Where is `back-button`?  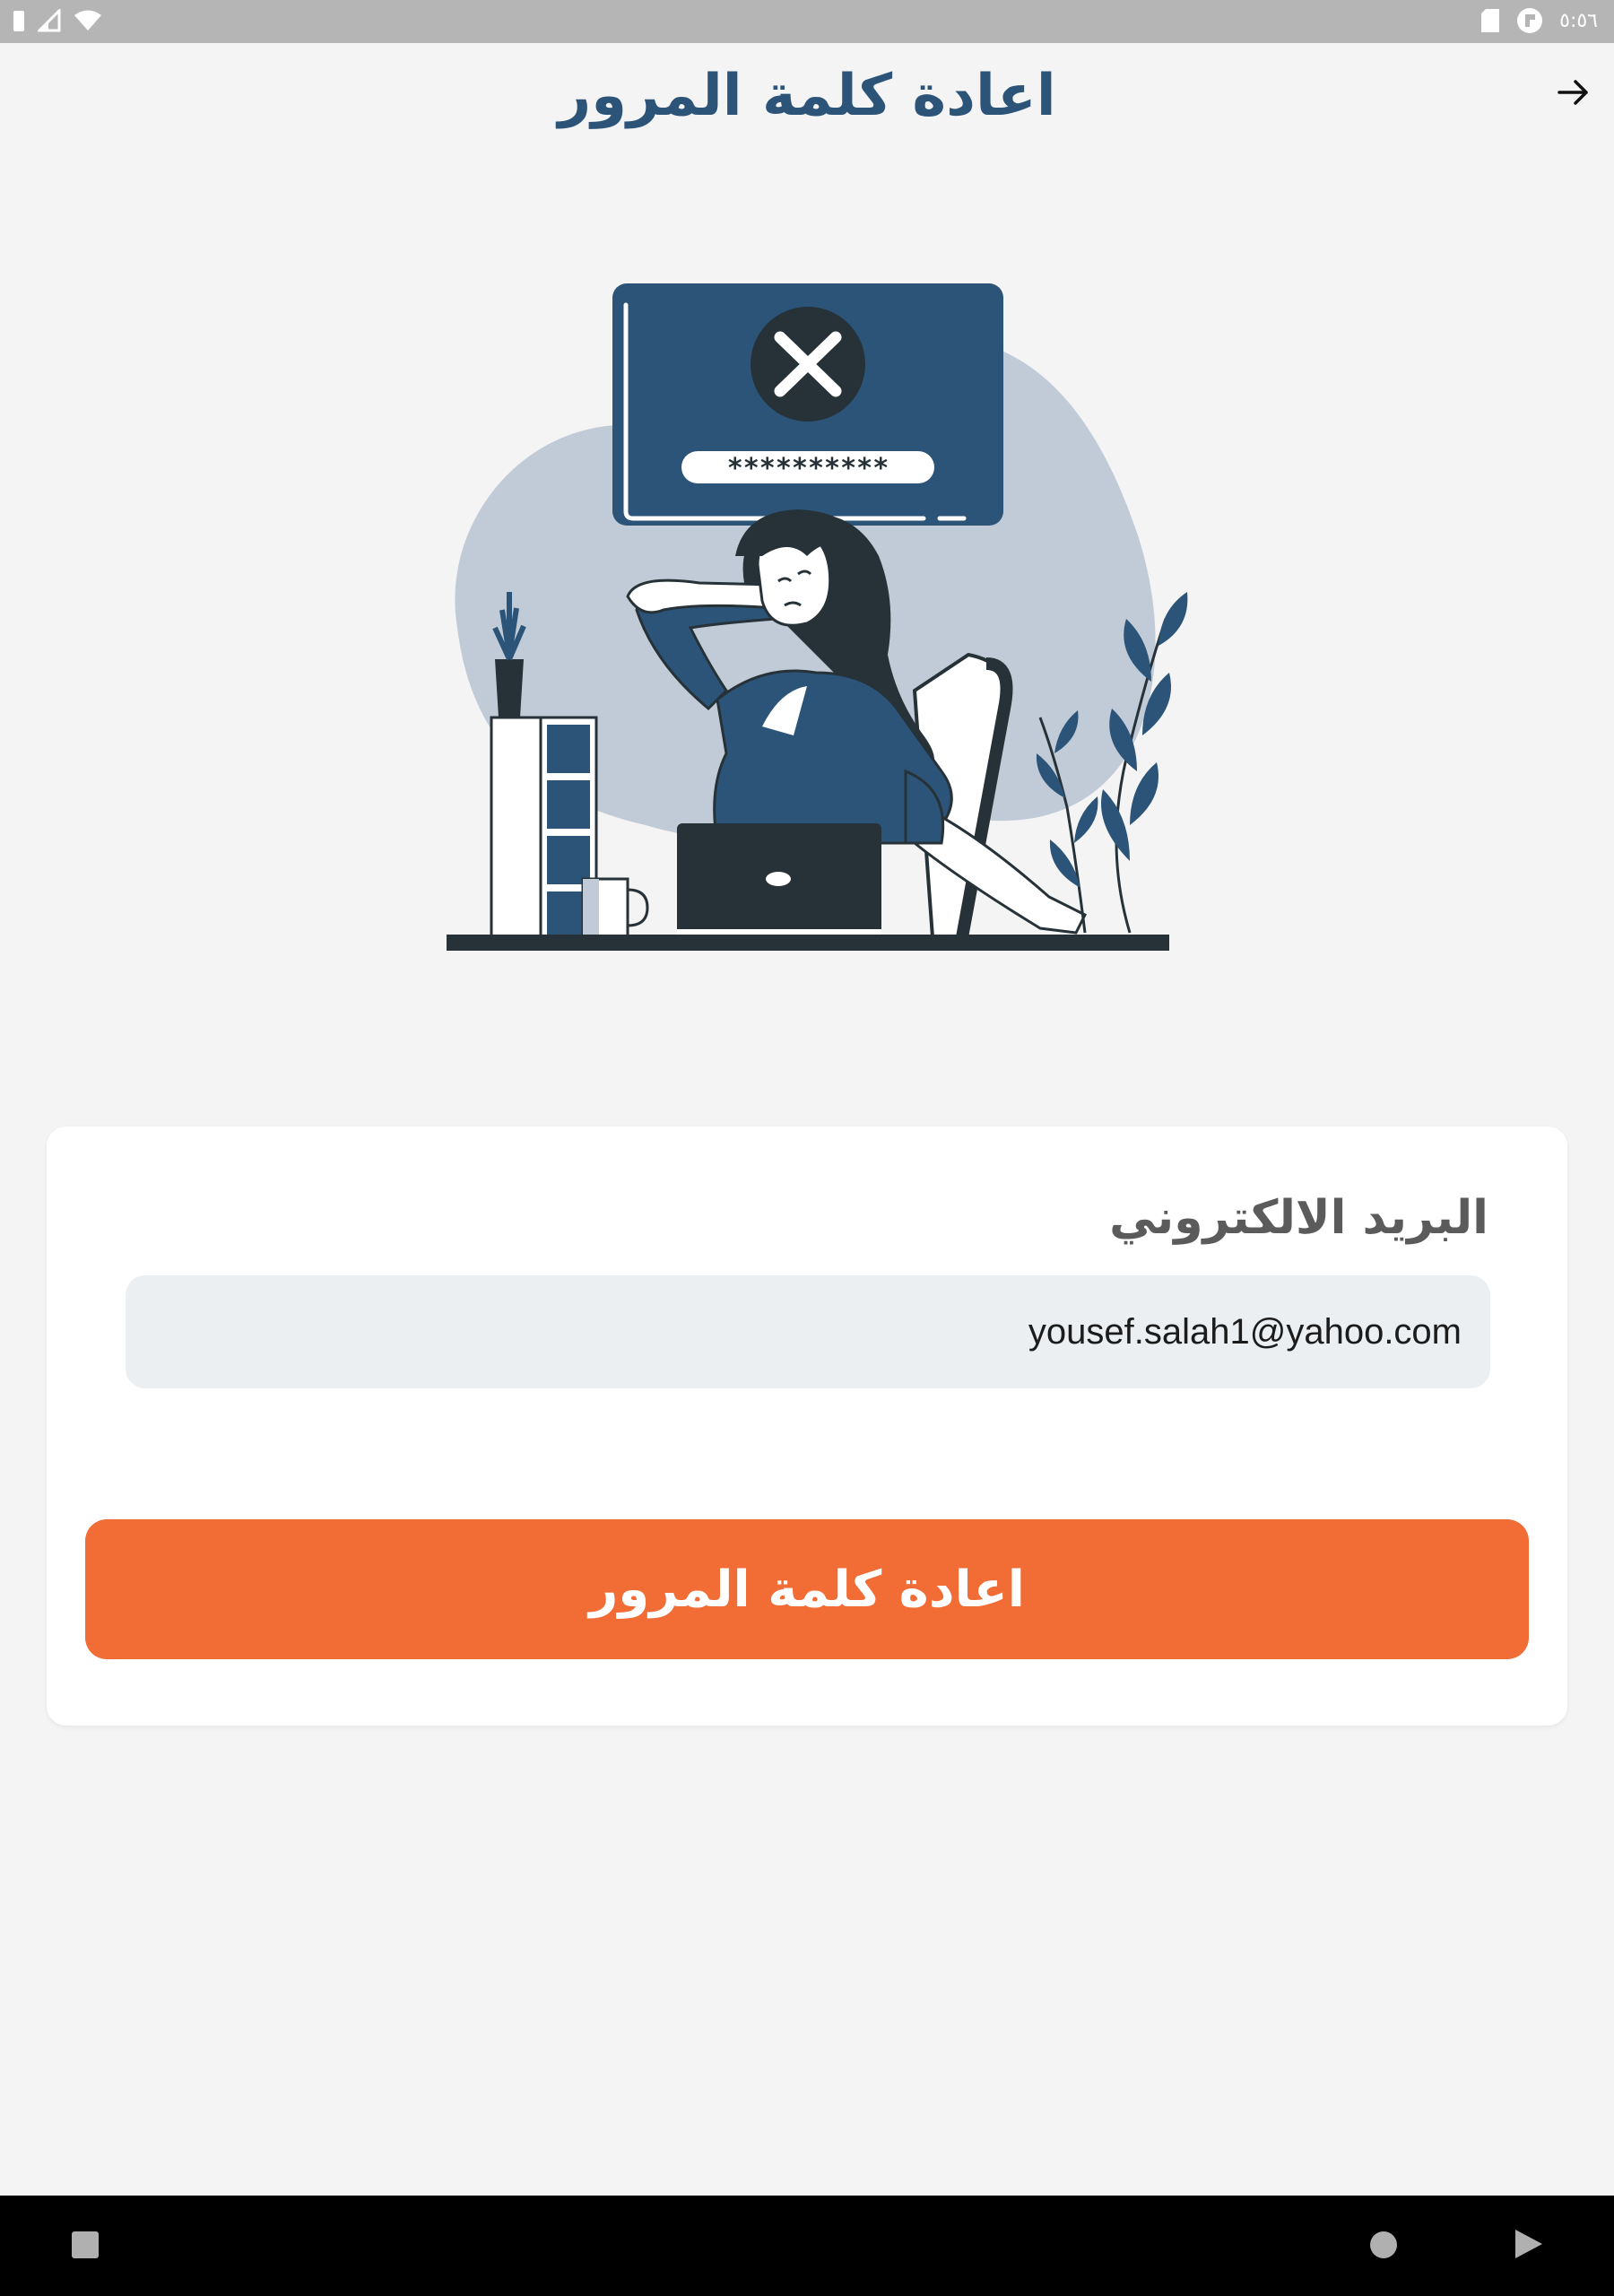
back-button is located at coordinates (1573, 92).